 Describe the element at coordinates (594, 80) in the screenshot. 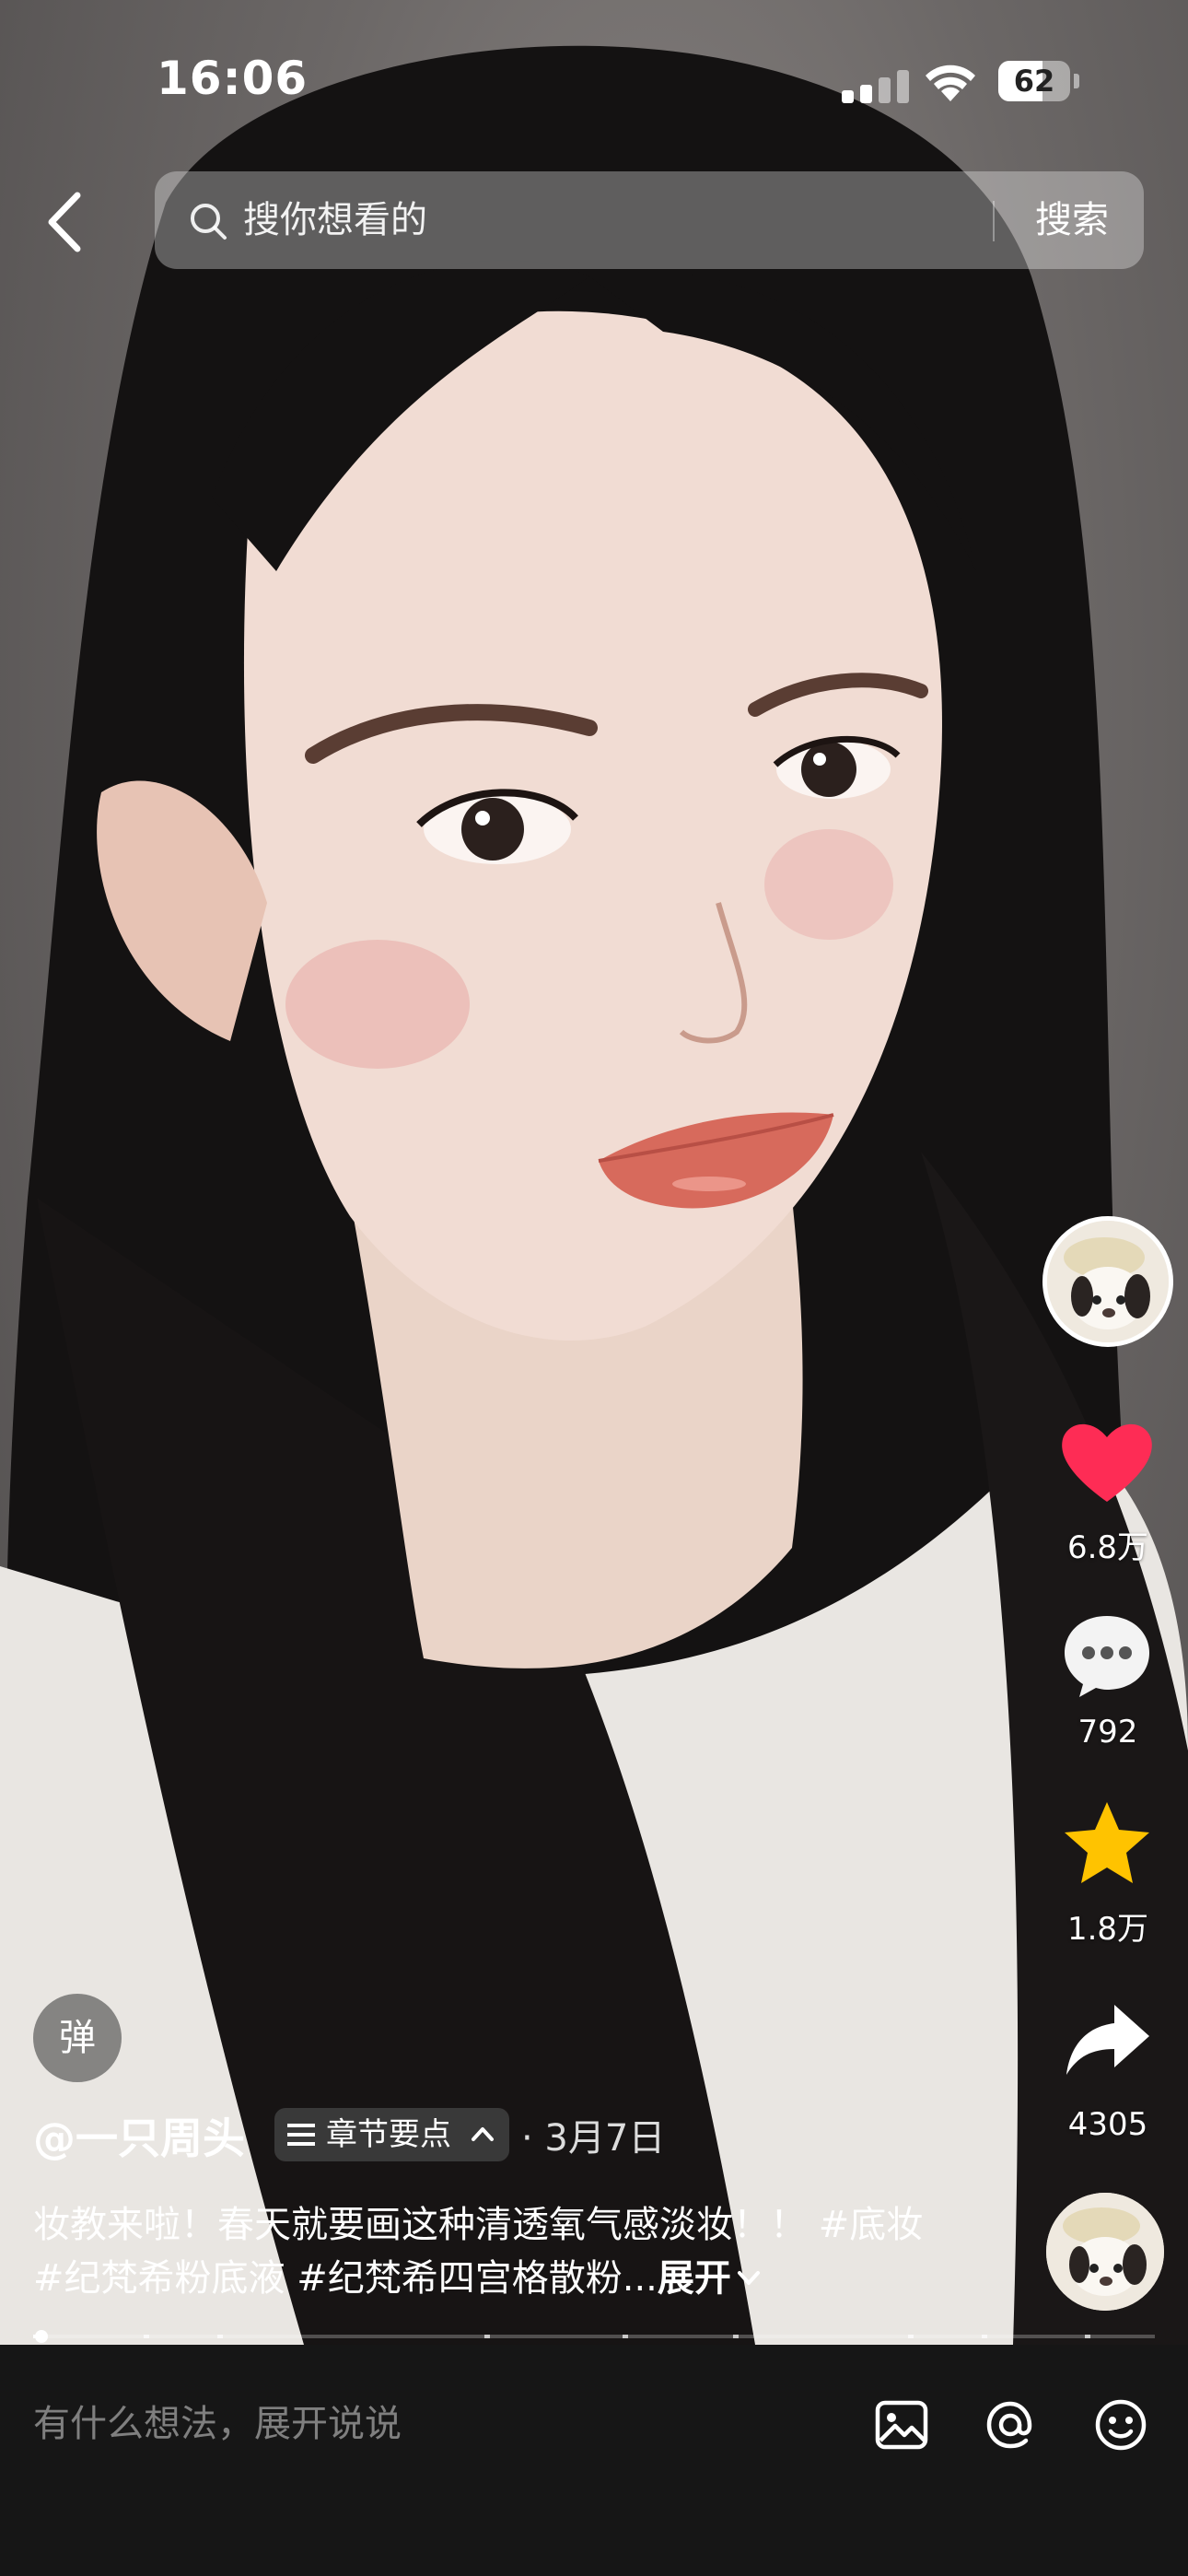

I see `status-bar: 16:06 62` at that location.